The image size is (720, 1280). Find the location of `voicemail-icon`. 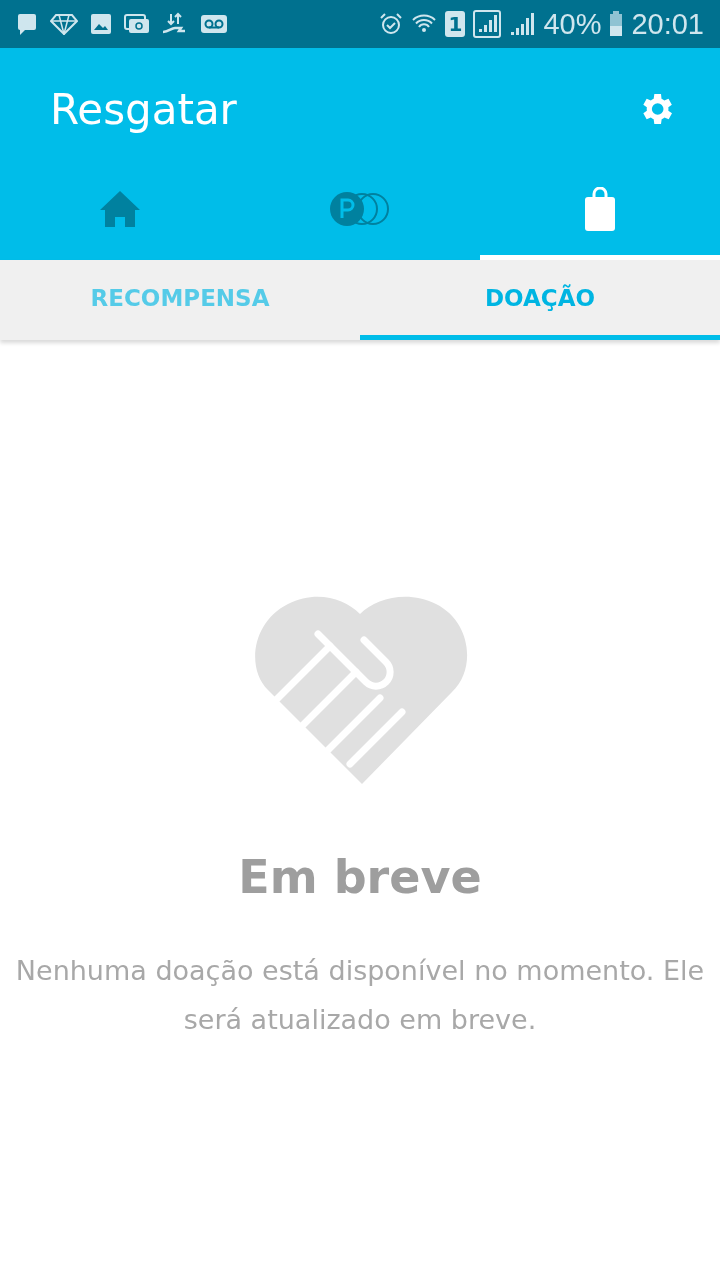

voicemail-icon is located at coordinates (214, 24).